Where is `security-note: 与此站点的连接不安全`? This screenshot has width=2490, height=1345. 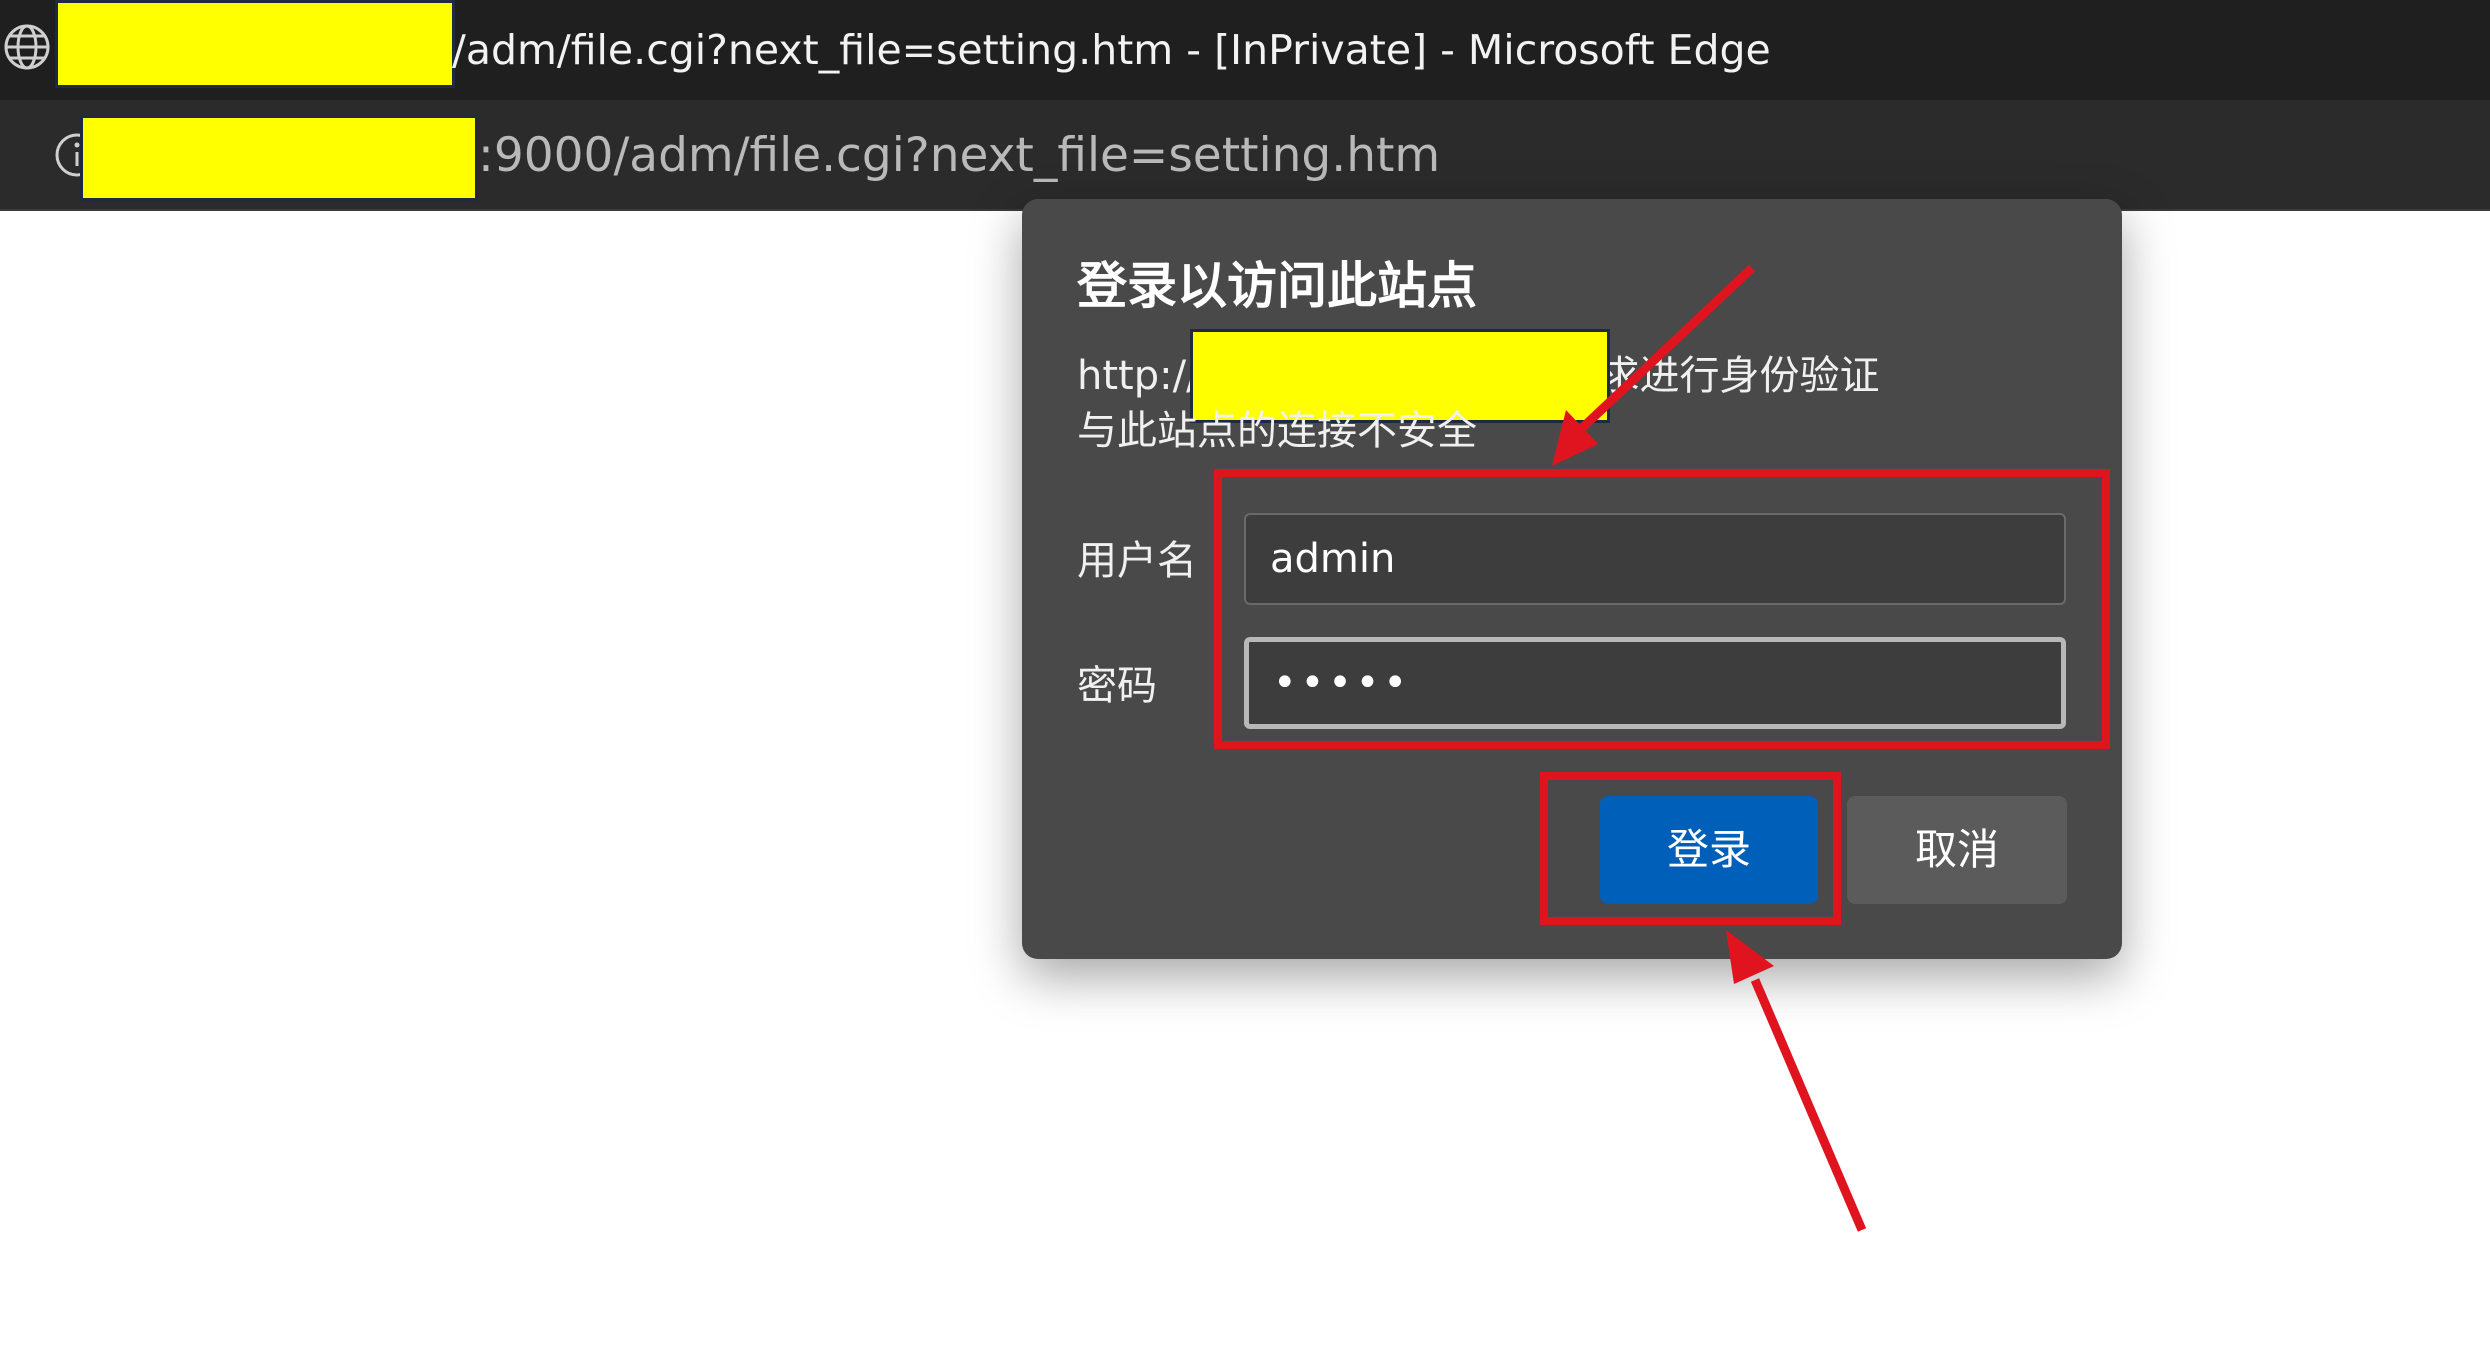 security-note: 与此站点的连接不安全 is located at coordinates (1277, 431).